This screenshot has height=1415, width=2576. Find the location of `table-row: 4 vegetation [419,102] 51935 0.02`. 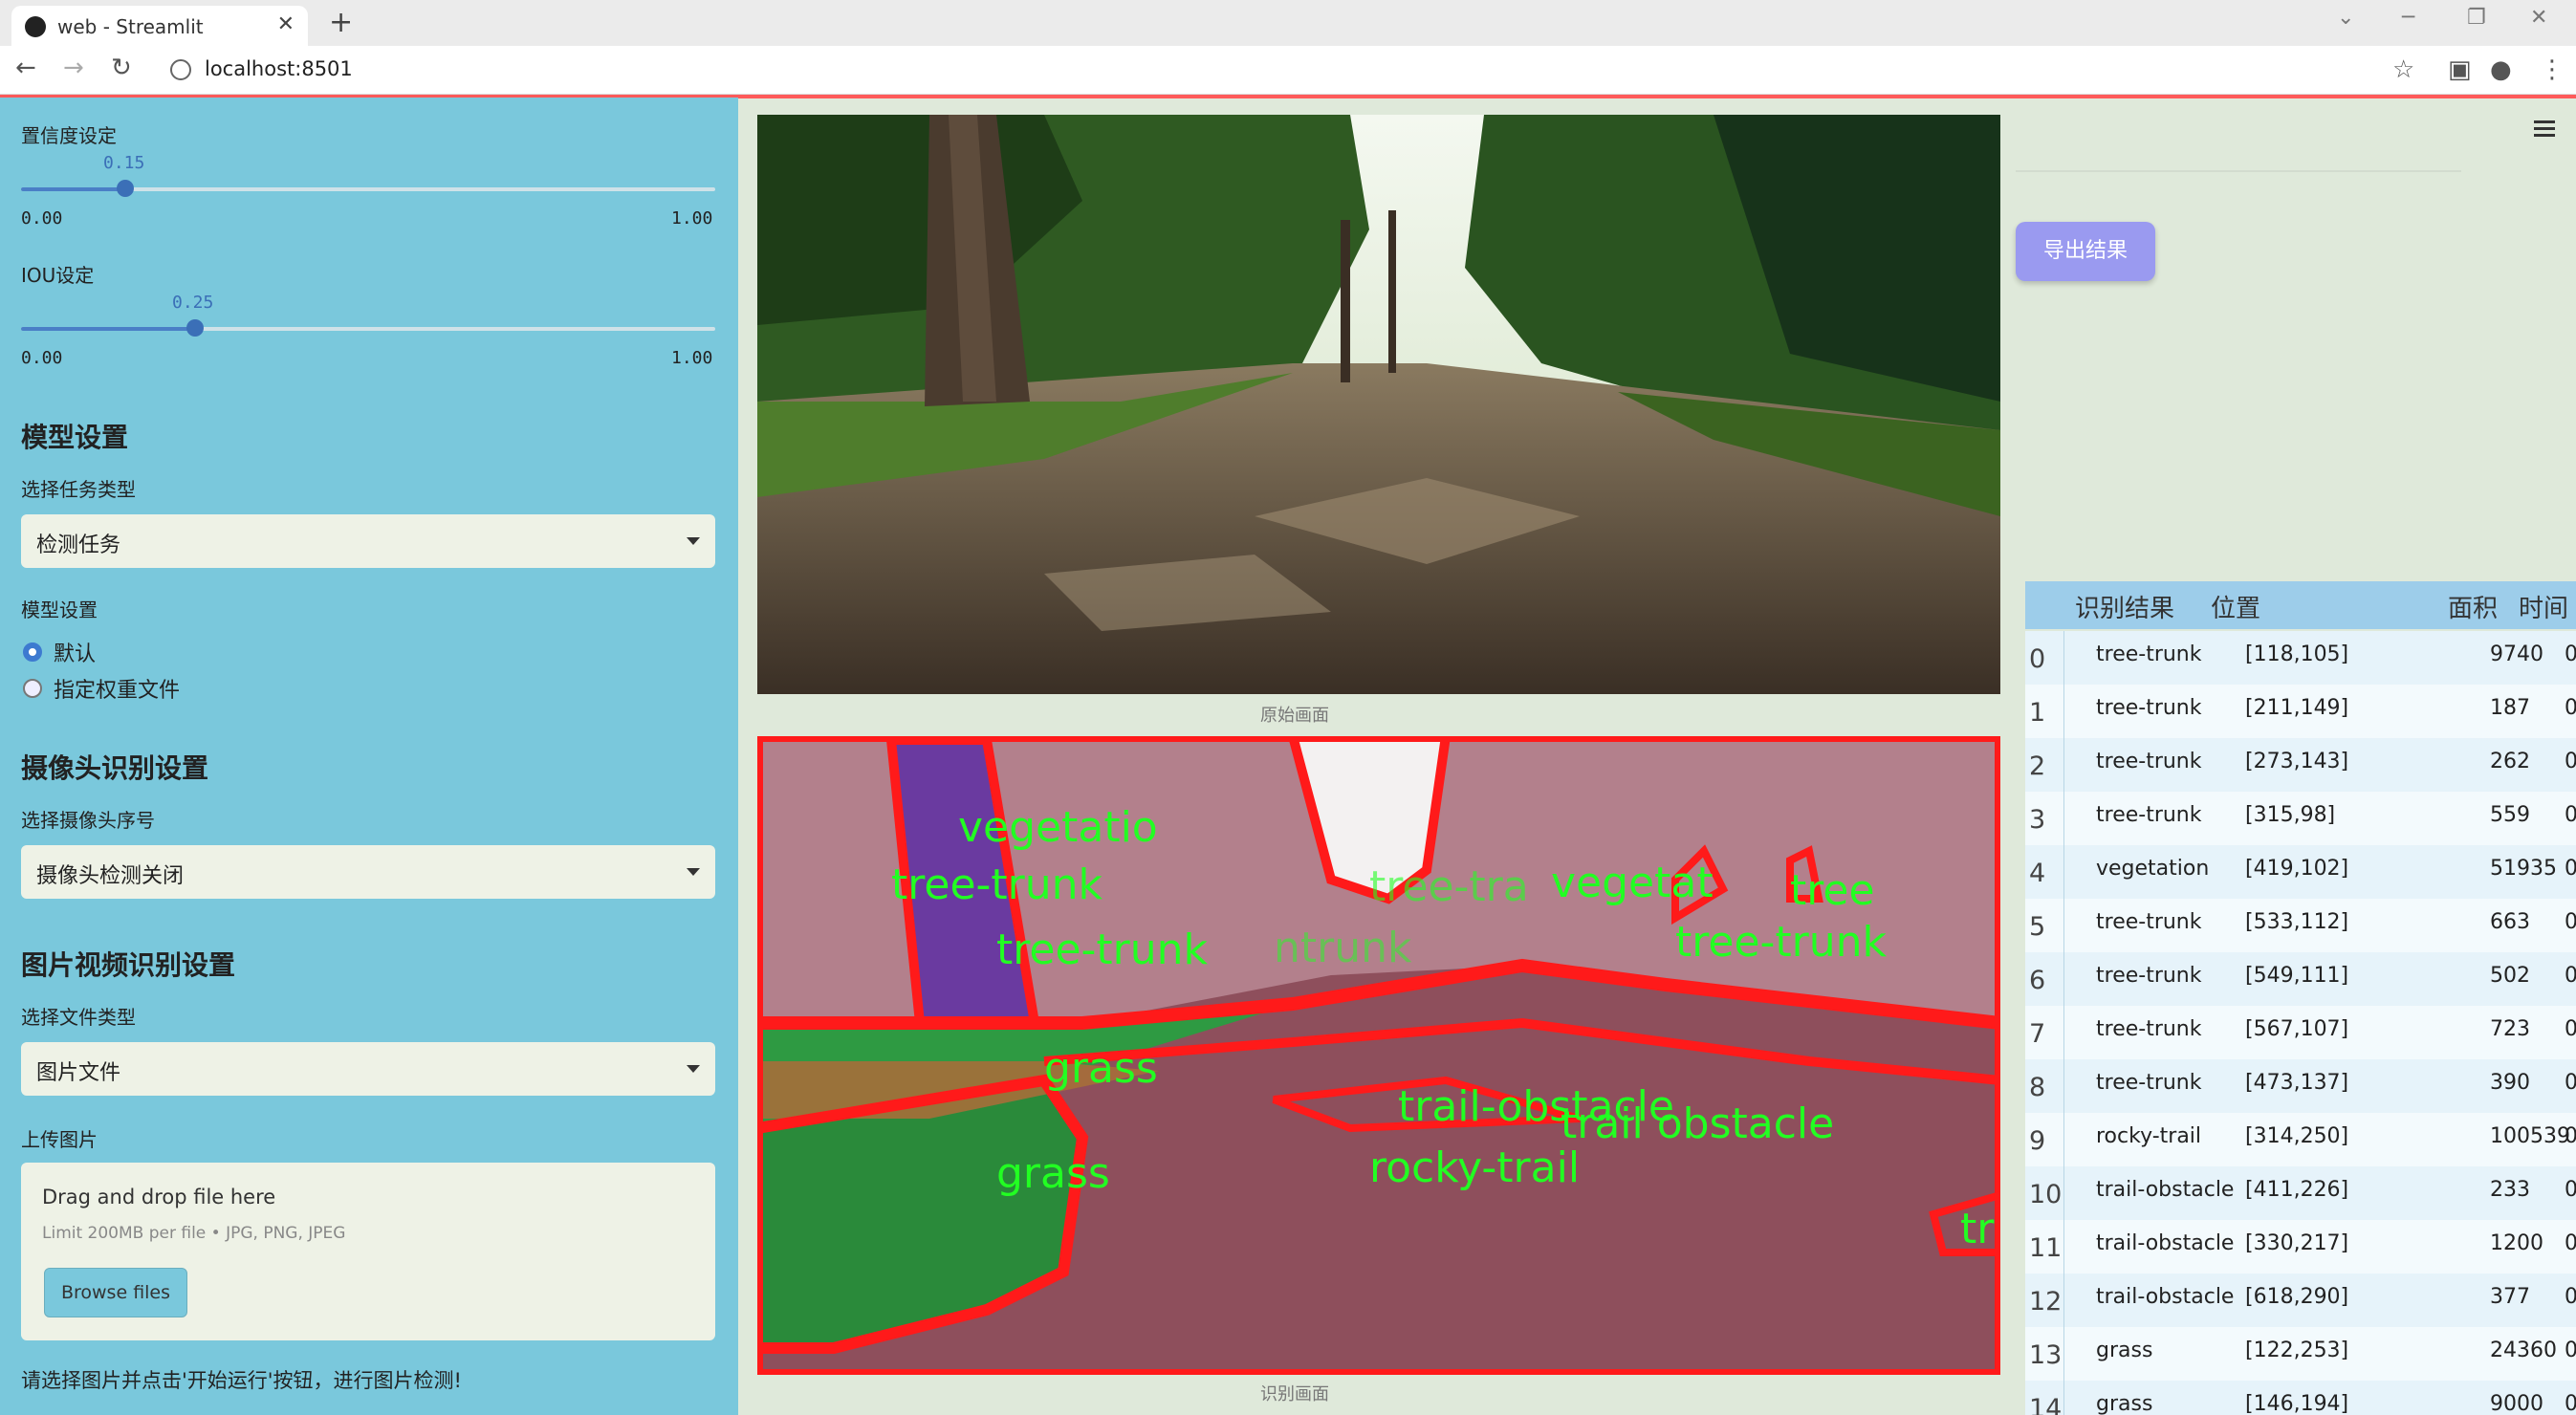

table-row: 4 vegetation [419,102] 51935 0.02 is located at coordinates (2300, 872).